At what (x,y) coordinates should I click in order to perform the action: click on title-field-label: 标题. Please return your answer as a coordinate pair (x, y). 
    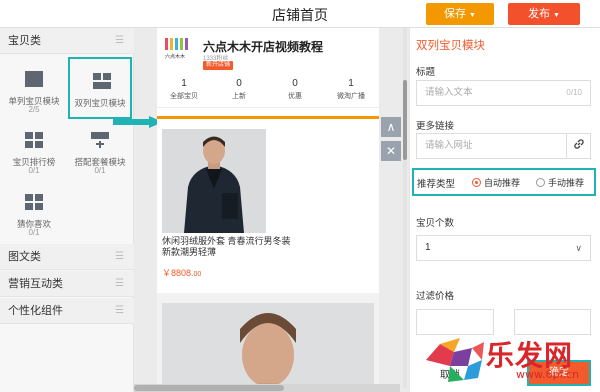
    Looking at the image, I should click on (426, 72).